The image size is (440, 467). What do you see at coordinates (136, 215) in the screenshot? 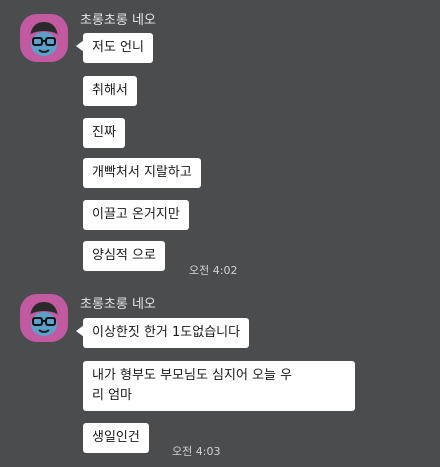
I see `chat-bubble: 이끌고 온거지만` at bounding box center [136, 215].